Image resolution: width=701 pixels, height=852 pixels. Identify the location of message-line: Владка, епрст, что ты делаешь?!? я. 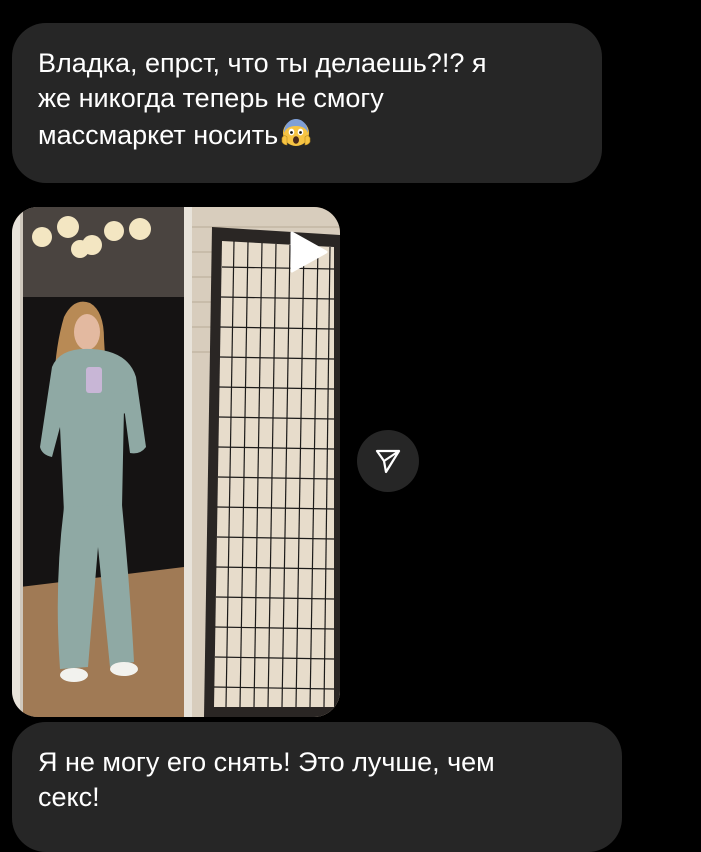
(262, 63).